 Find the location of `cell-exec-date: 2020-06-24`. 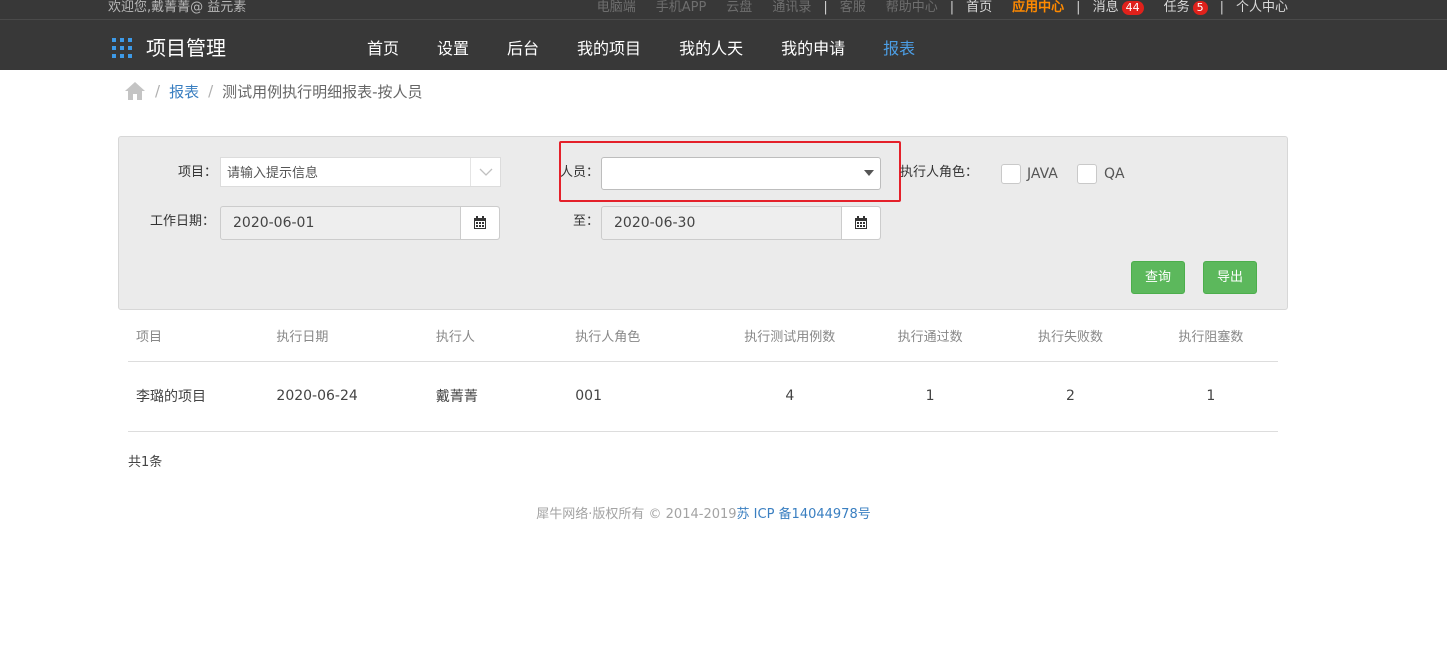

cell-exec-date: 2020-06-24 is located at coordinates (356, 396).